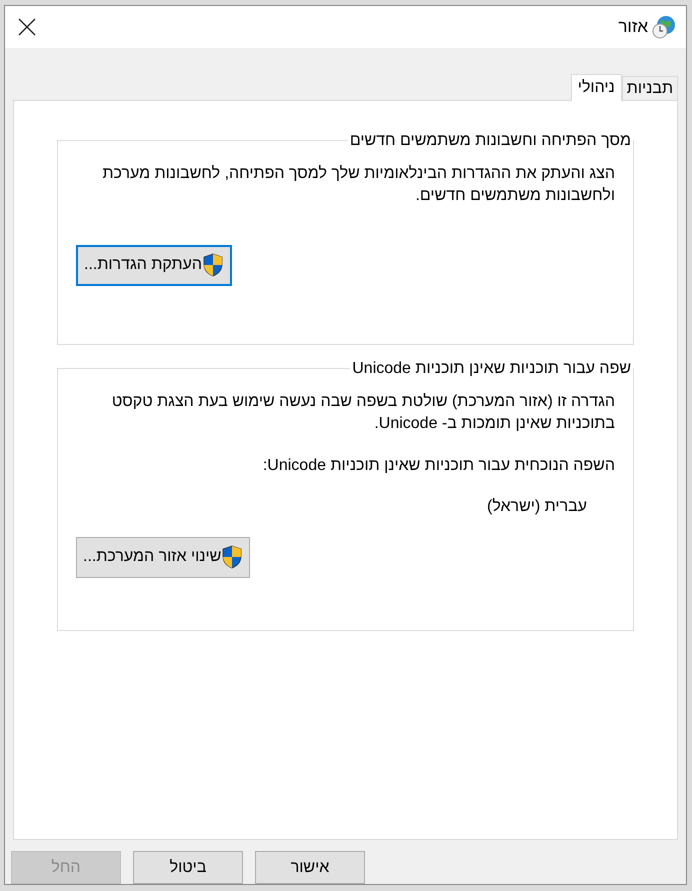 The height and width of the screenshot is (891, 692). What do you see at coordinates (664, 26) in the screenshot?
I see `globe-clock-icon` at bounding box center [664, 26].